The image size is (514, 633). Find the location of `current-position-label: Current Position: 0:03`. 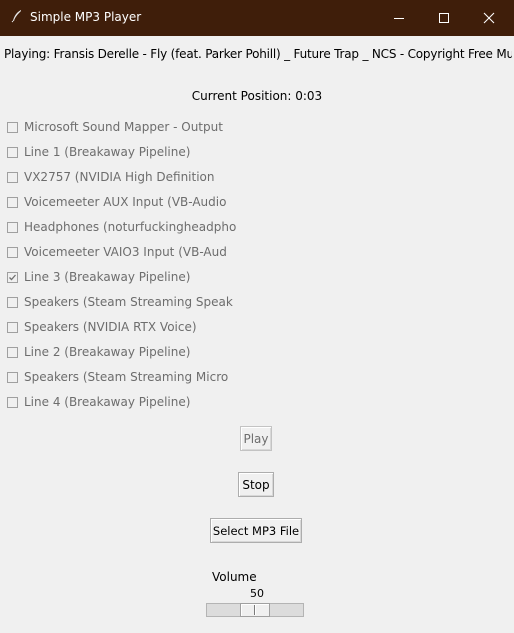

current-position-label: Current Position: 0:03 is located at coordinates (257, 96).